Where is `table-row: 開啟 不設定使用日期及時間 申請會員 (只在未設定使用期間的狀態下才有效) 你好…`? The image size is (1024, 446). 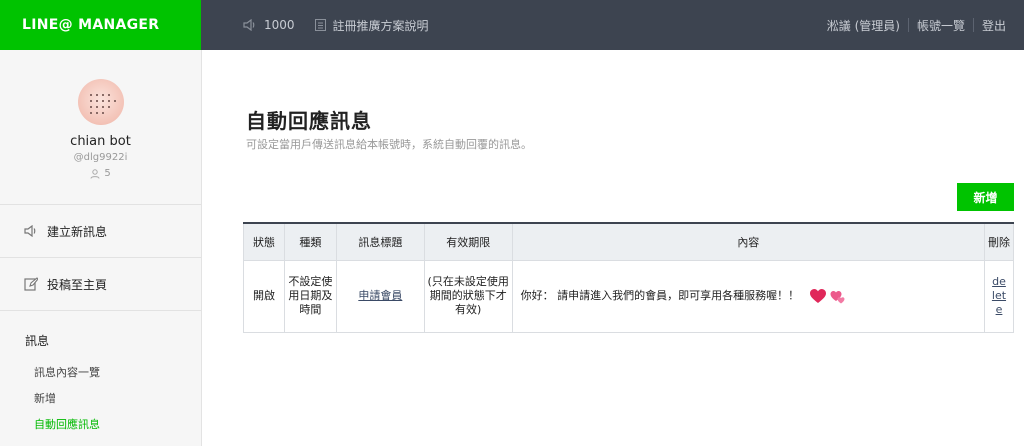 table-row: 開啟 不設定使用日期及時間 申請會員 (只在未設定使用期間的狀態下才有效) 你好… is located at coordinates (629, 296).